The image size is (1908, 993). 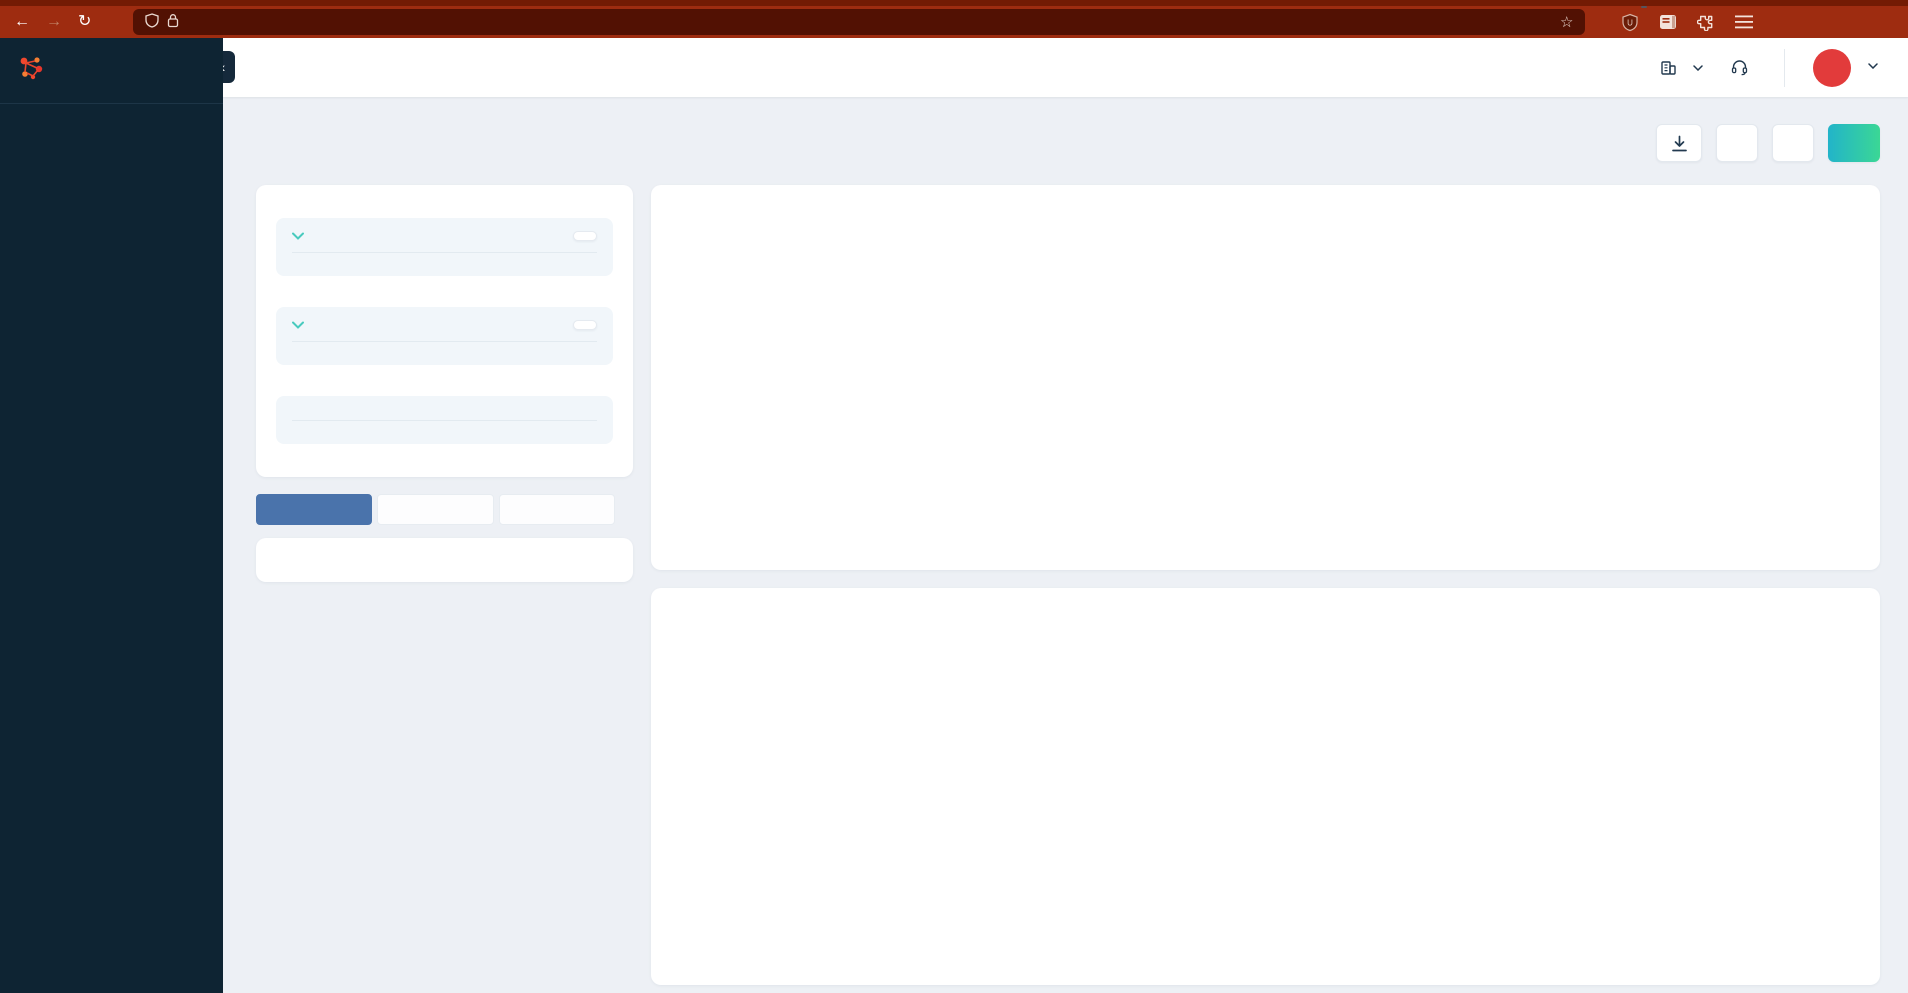 I want to click on brand-logo-row, so click(x=111, y=71).